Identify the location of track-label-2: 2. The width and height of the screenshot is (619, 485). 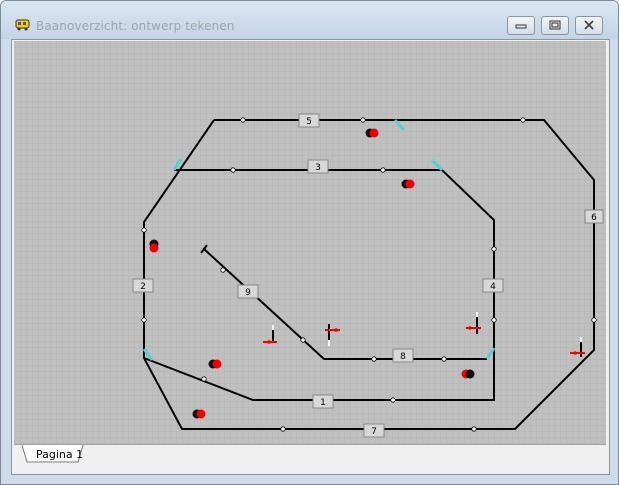
(143, 285).